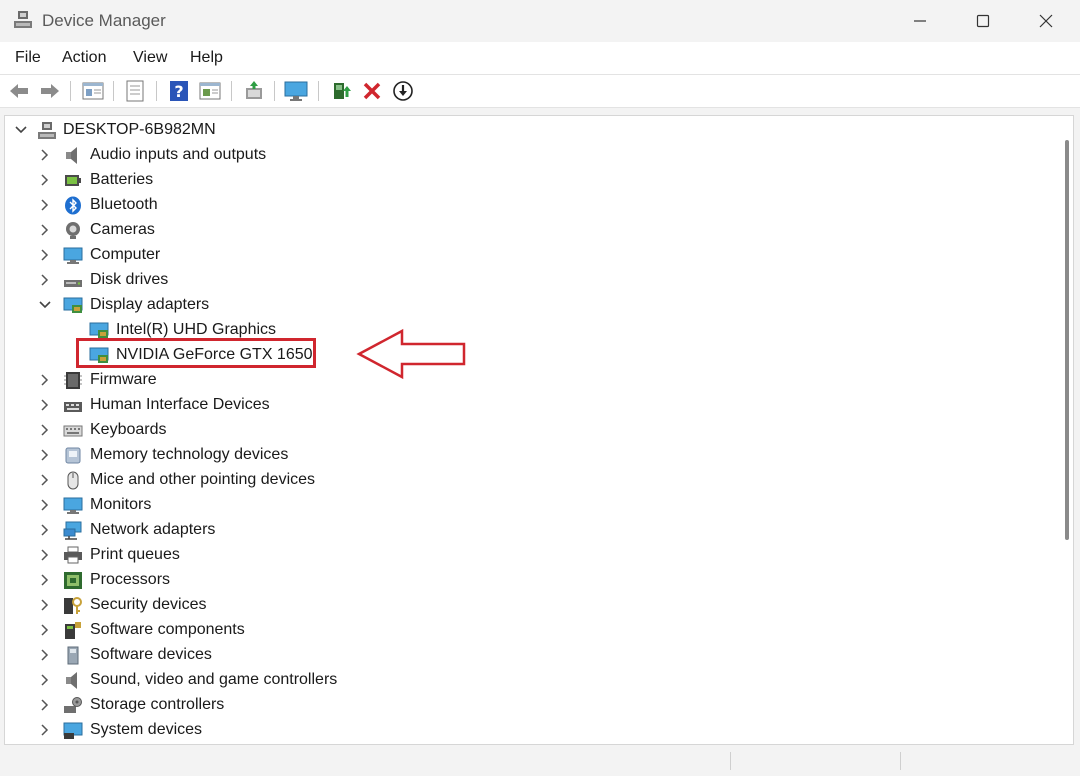 This screenshot has width=1080, height=776. Describe the element at coordinates (73, 305) in the screenshot. I see `display-adapter-icon` at that location.